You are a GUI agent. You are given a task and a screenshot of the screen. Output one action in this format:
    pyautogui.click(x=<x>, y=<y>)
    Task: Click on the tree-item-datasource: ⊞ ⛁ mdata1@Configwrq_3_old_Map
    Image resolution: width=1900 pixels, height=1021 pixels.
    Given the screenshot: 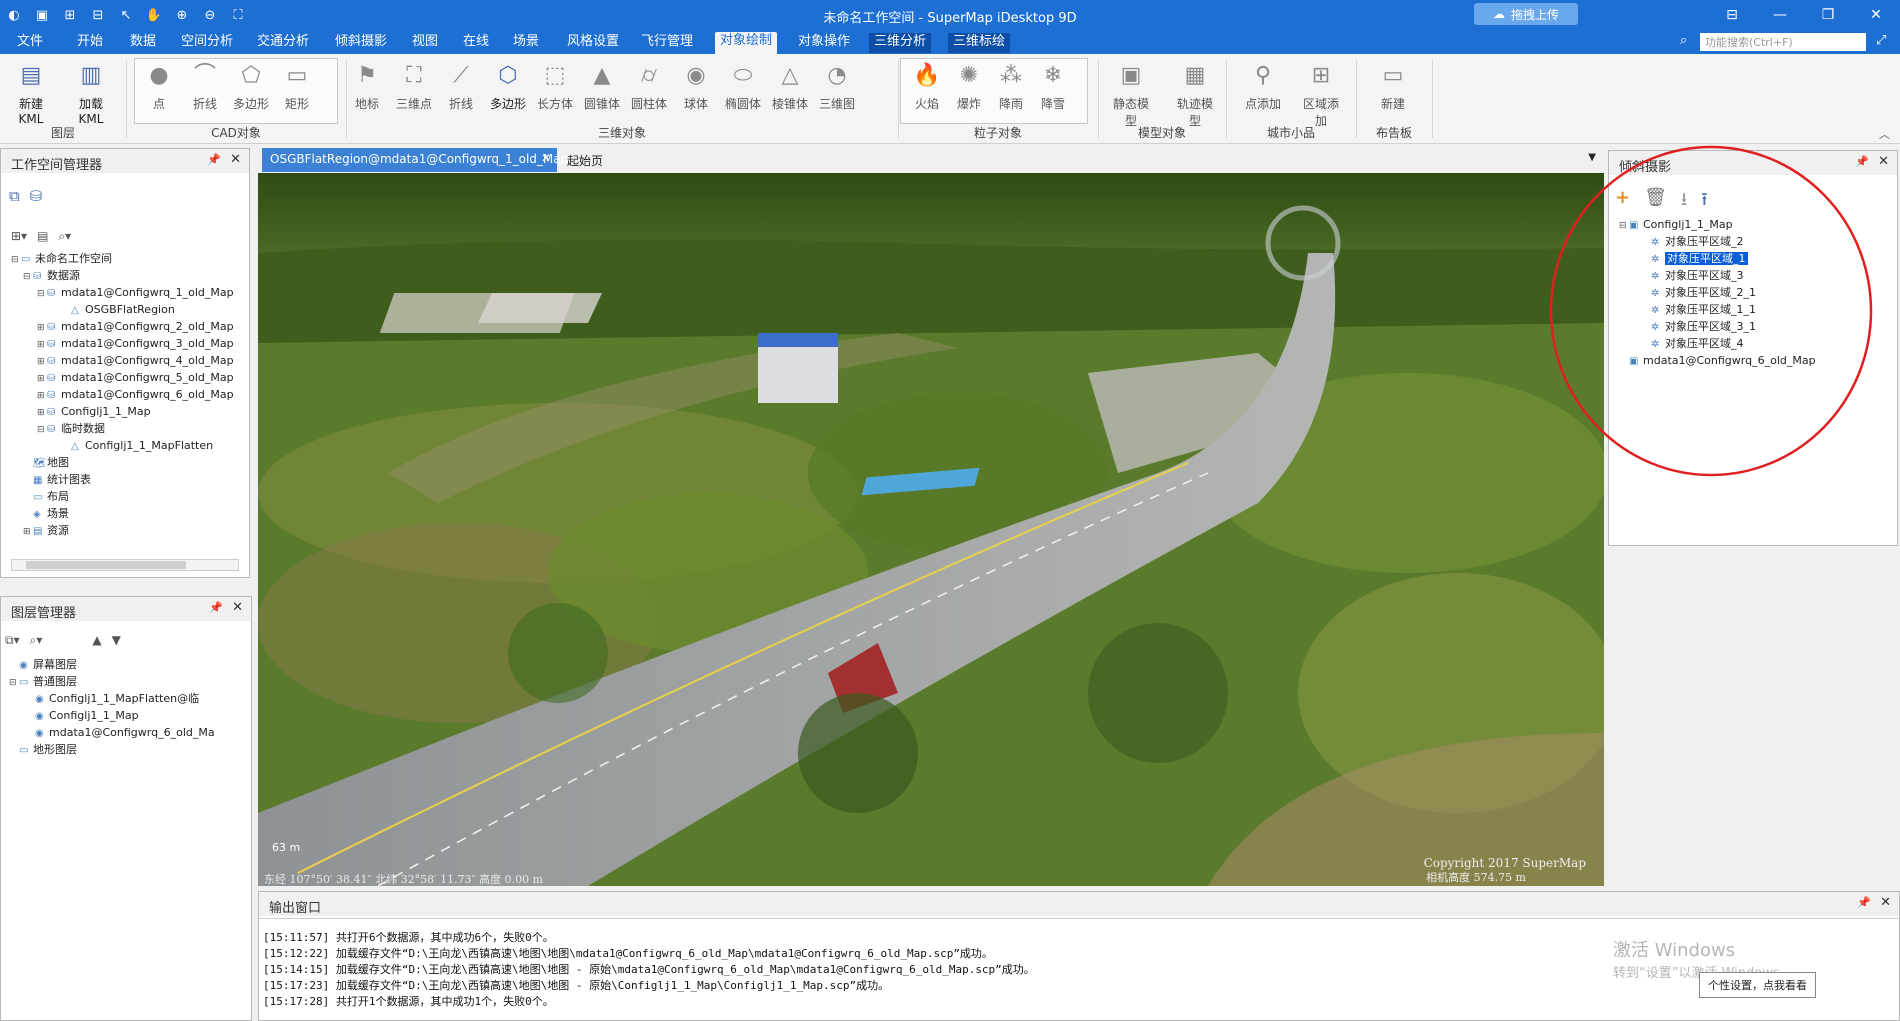 What is the action you would take?
    pyautogui.click(x=122, y=344)
    